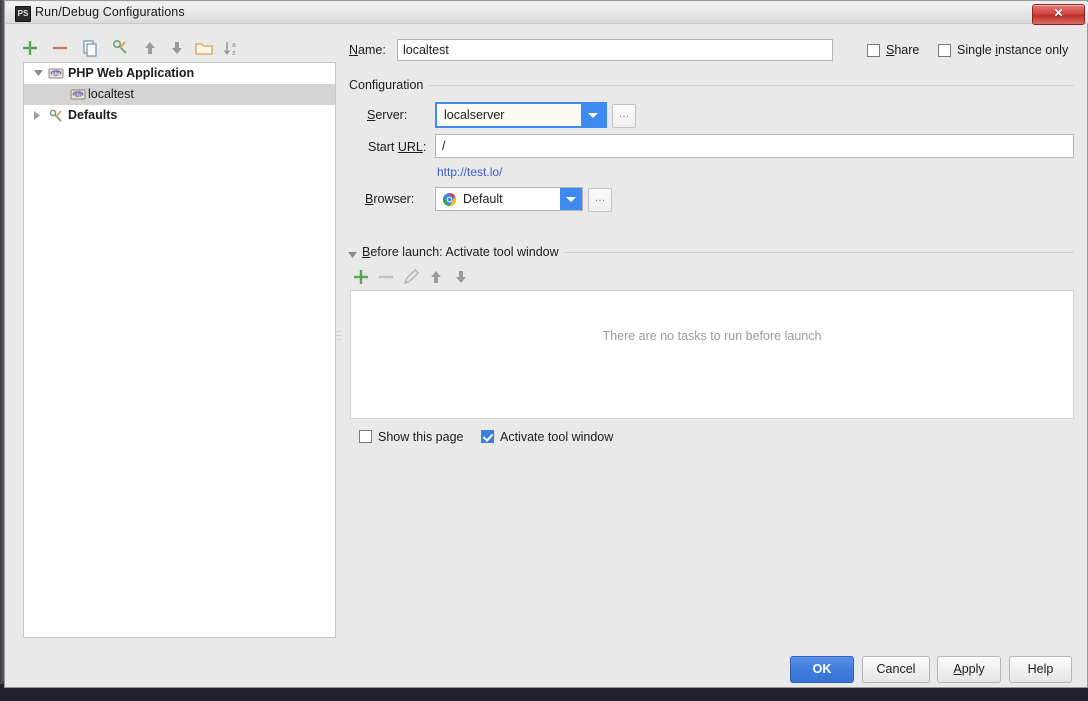  What do you see at coordinates (754, 146) in the screenshot?
I see `start-url-input` at bounding box center [754, 146].